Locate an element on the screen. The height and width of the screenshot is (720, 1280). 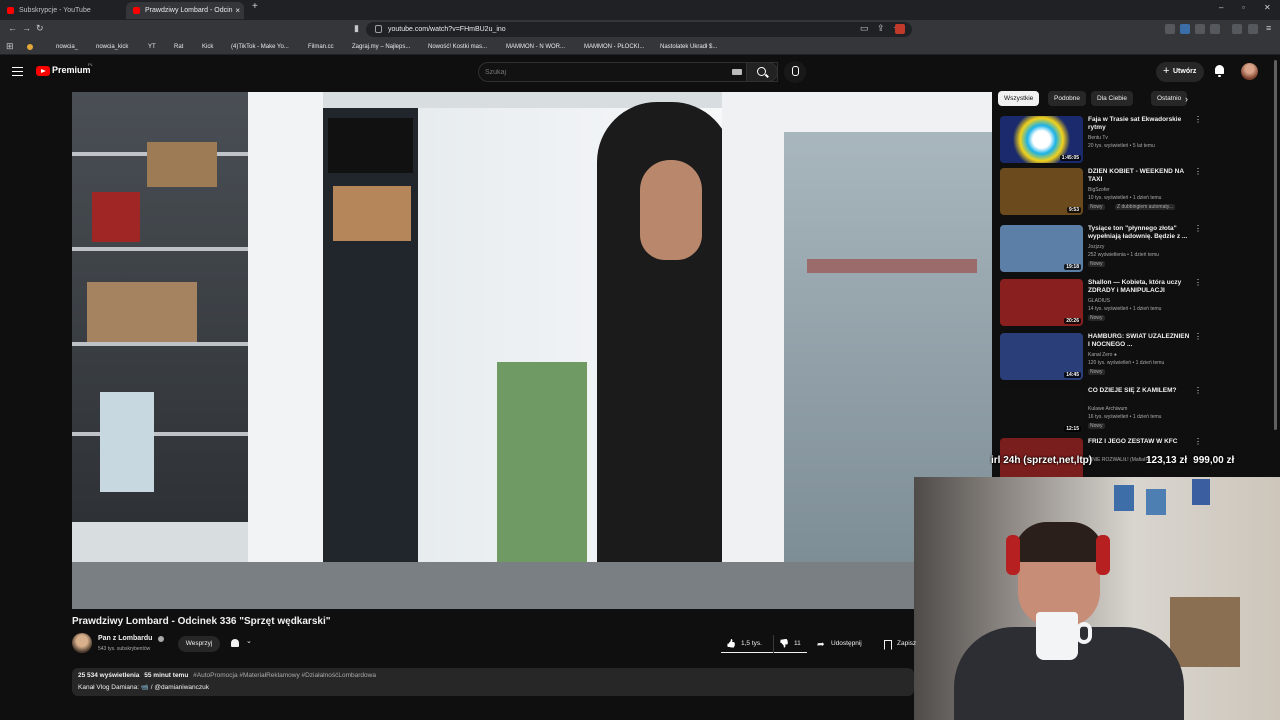
bookmark-folder is located at coordinates (36, 47).